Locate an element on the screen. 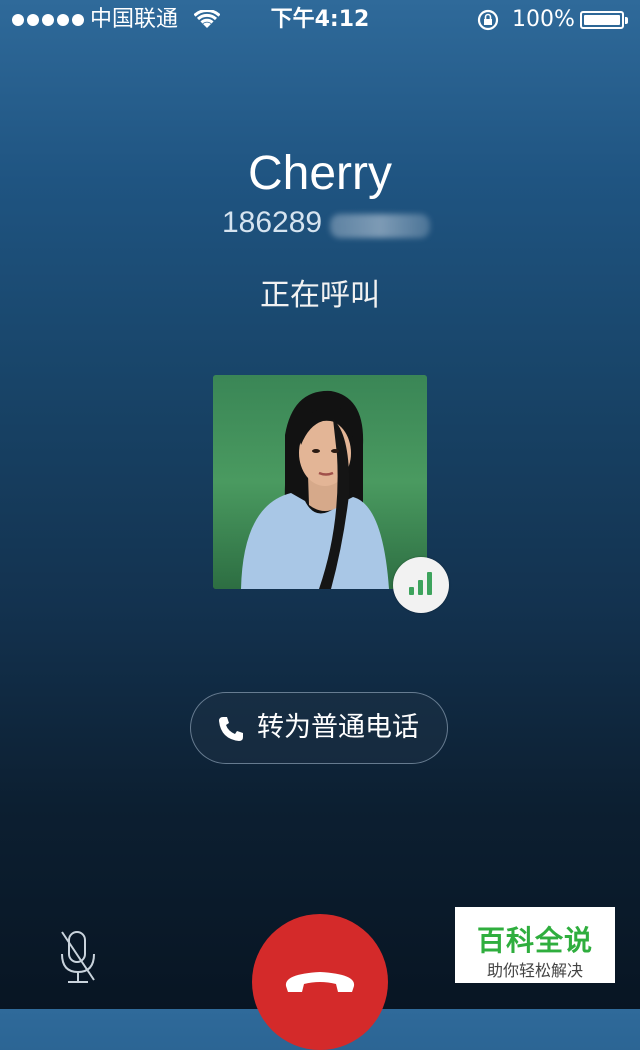  caller-number: 186289 is located at coordinates (272, 222).